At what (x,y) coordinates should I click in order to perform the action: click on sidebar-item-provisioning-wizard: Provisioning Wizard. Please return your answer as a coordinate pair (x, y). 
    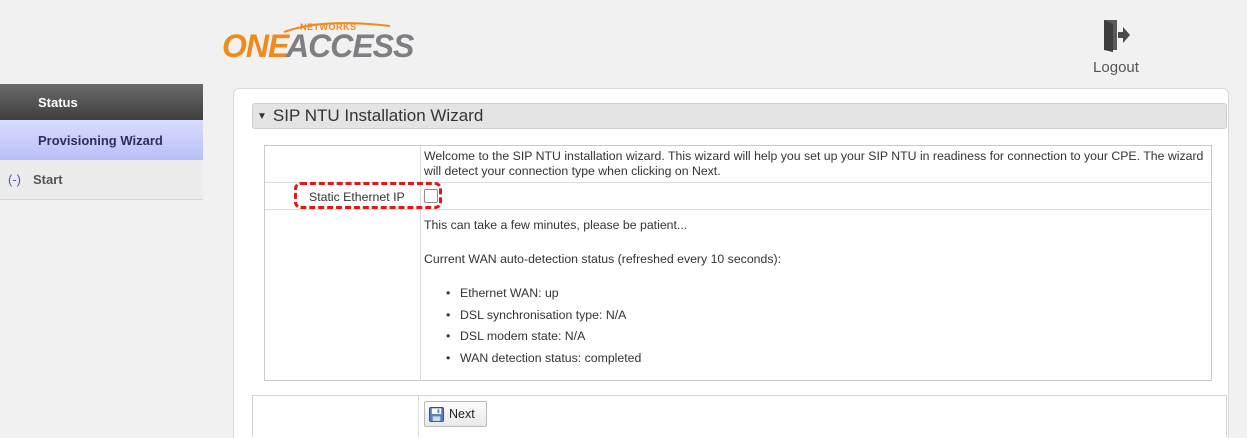
    Looking at the image, I should click on (101, 140).